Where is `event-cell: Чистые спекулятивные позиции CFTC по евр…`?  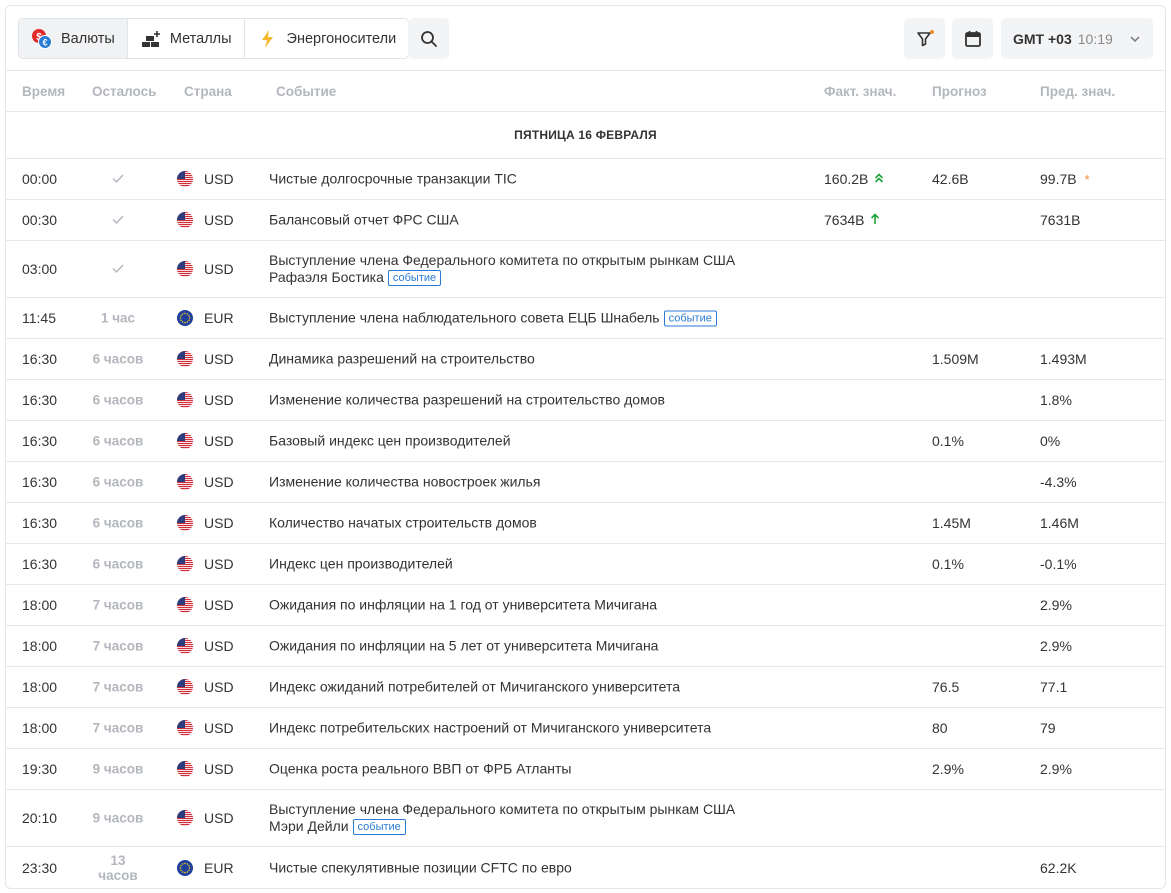 event-cell: Чистые спекулятивные позиции CFTC по евр… is located at coordinates (539, 867).